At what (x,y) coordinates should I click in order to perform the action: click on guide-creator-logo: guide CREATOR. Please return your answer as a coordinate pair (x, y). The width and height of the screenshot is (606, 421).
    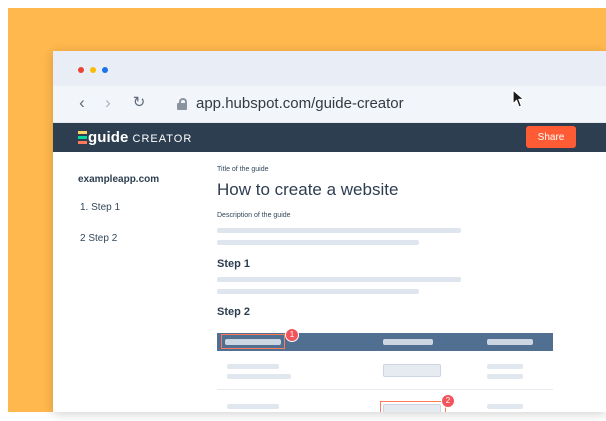
    Looking at the image, I should click on (135, 137).